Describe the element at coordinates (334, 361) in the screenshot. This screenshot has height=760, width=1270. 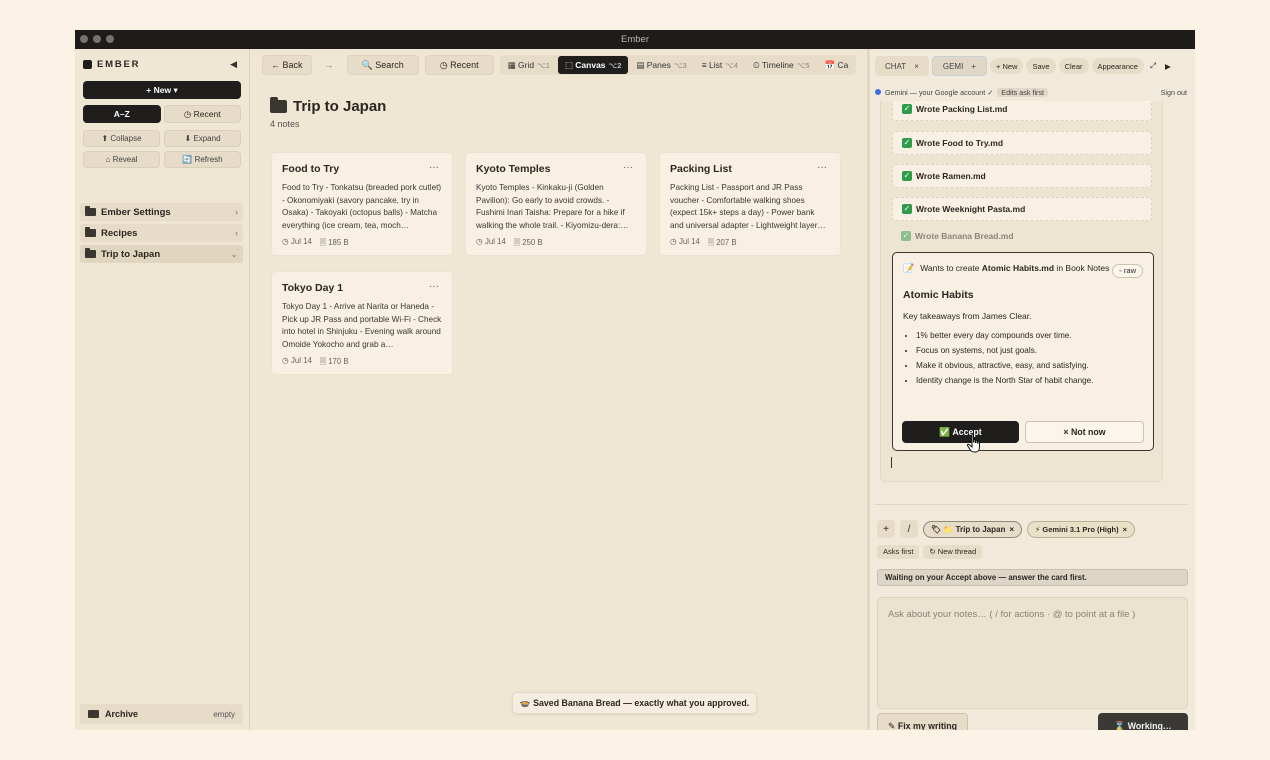
I see `note-size: 🗏 170 B` at that location.